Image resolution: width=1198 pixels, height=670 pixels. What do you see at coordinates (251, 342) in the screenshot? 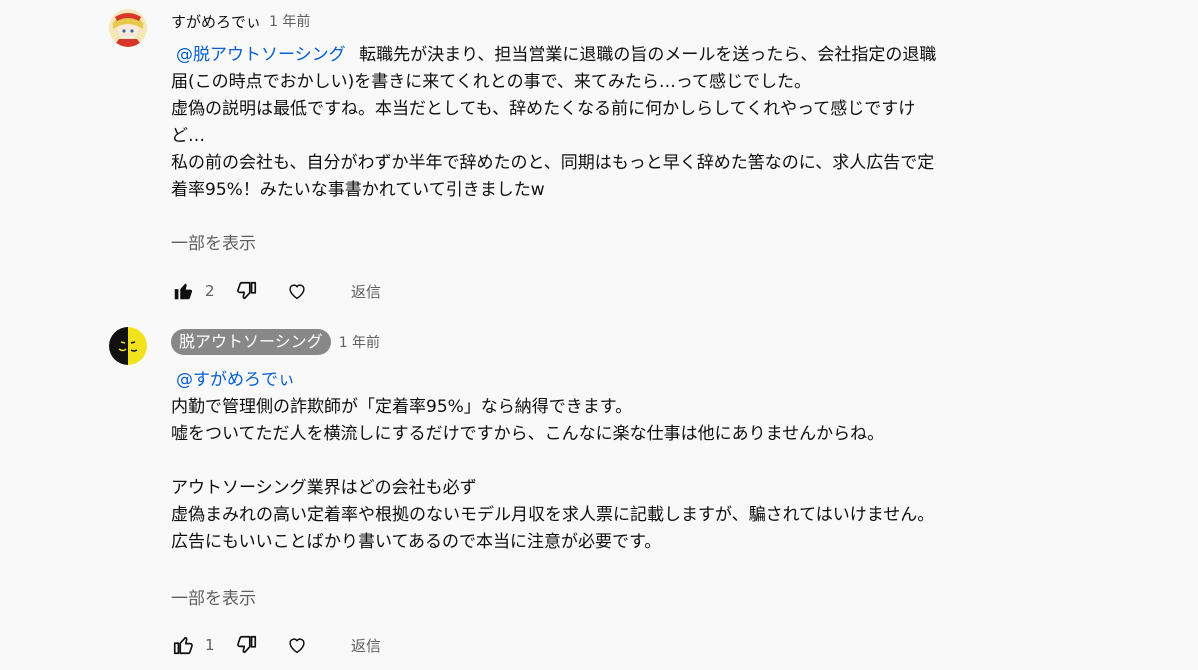
I see `author-name: 脱アウトソーシング` at bounding box center [251, 342].